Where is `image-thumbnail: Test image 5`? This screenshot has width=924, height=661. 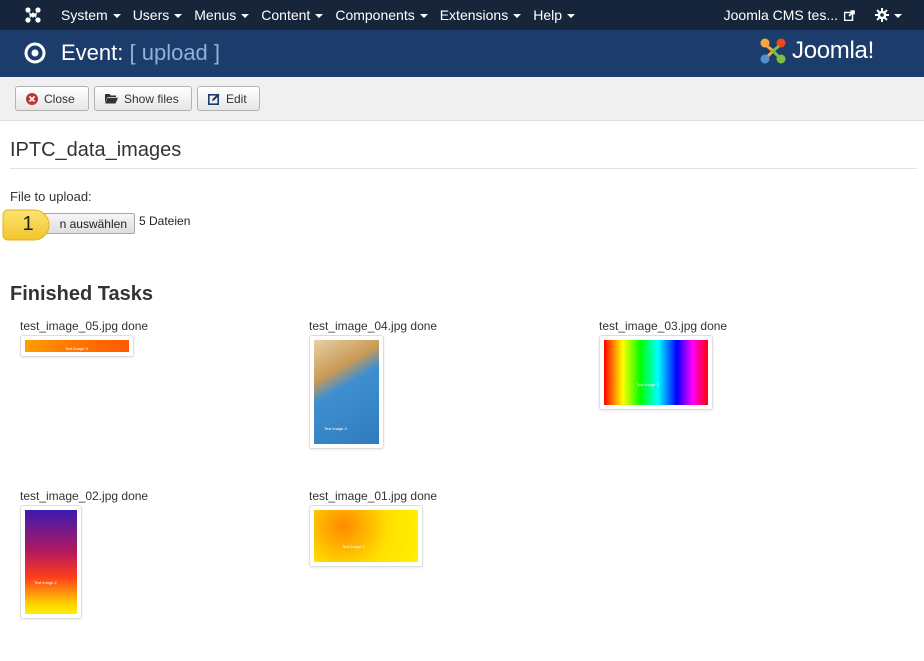 image-thumbnail: Test image 5 is located at coordinates (77, 346).